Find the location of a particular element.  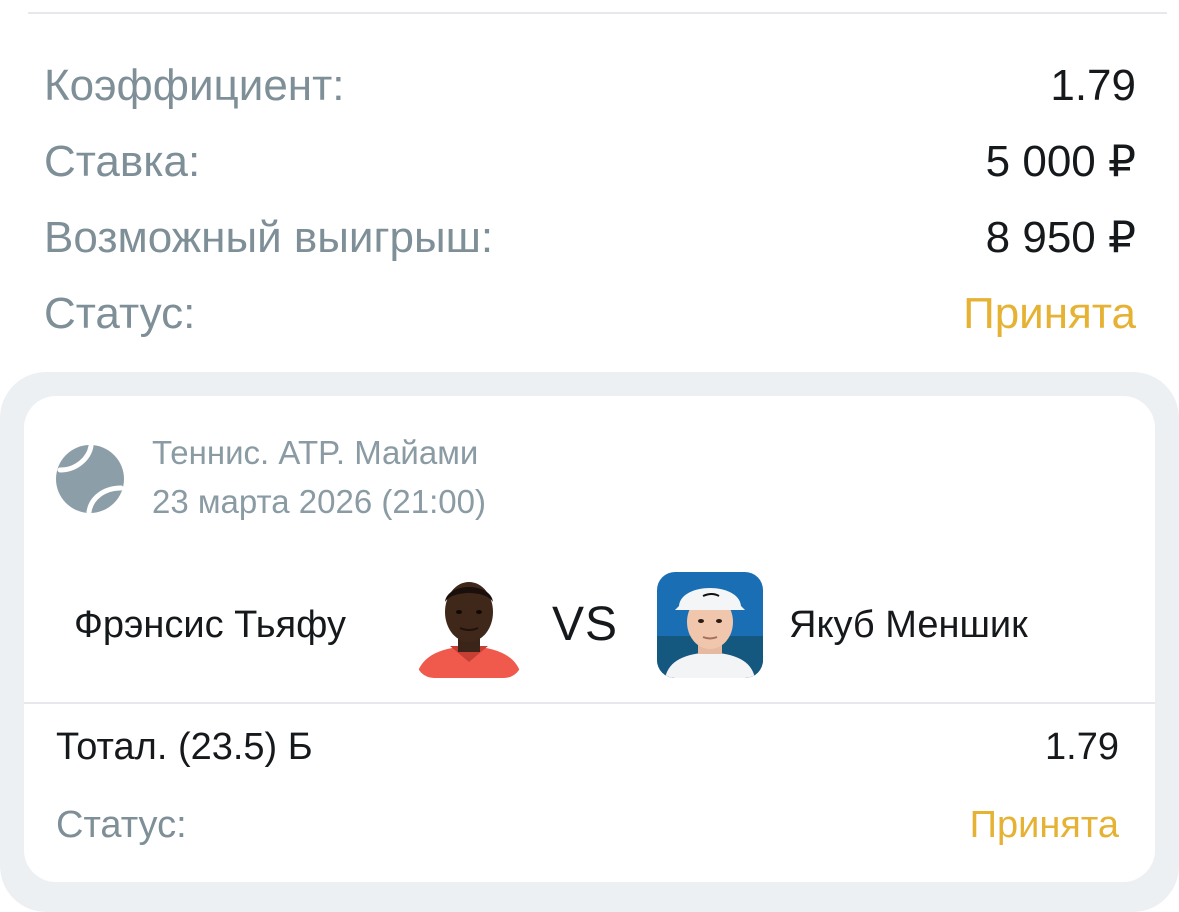

home-player-name: Фрэнсис Тьяфу is located at coordinates (210, 625).